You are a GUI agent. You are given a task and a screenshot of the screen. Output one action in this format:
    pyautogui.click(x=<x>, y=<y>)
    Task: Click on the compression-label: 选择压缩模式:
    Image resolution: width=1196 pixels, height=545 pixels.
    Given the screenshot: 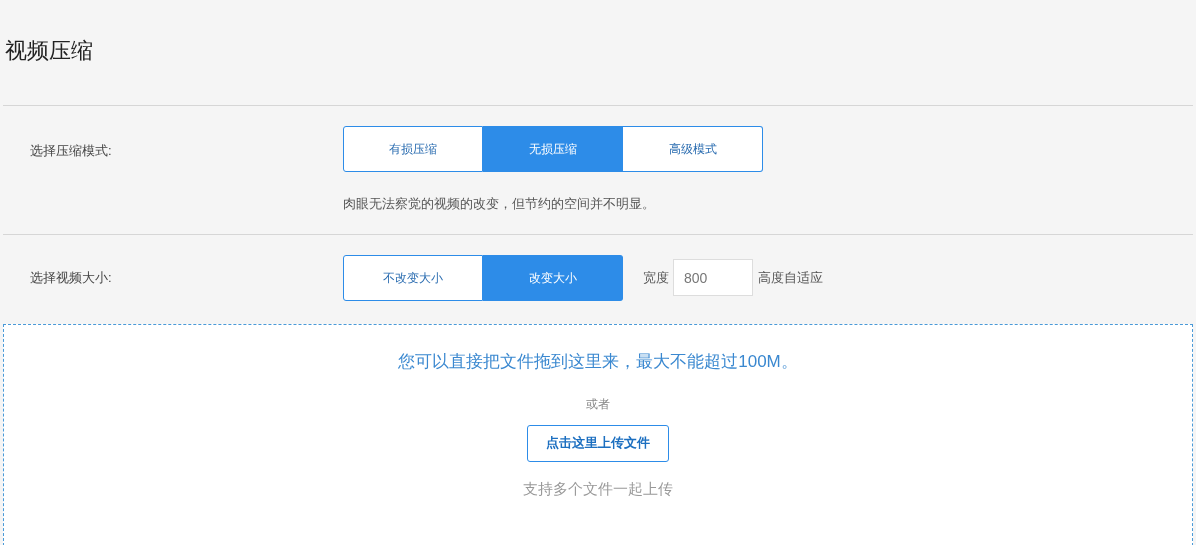 What is the action you would take?
    pyautogui.click(x=71, y=151)
    